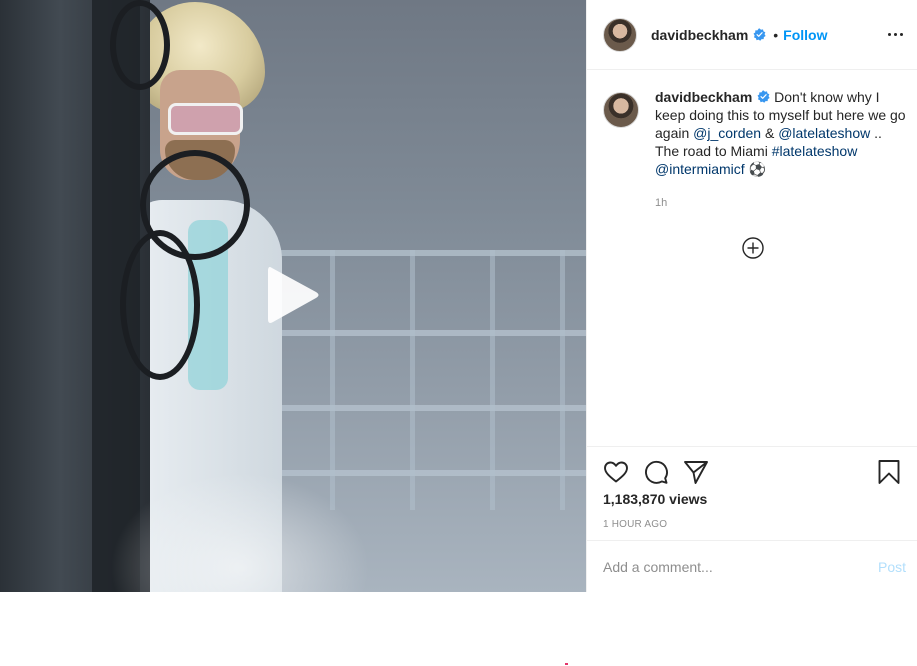 This screenshot has width=917, height=666. What do you see at coordinates (815, 151) in the screenshot?
I see `hashtag-link: #latelateshow` at bounding box center [815, 151].